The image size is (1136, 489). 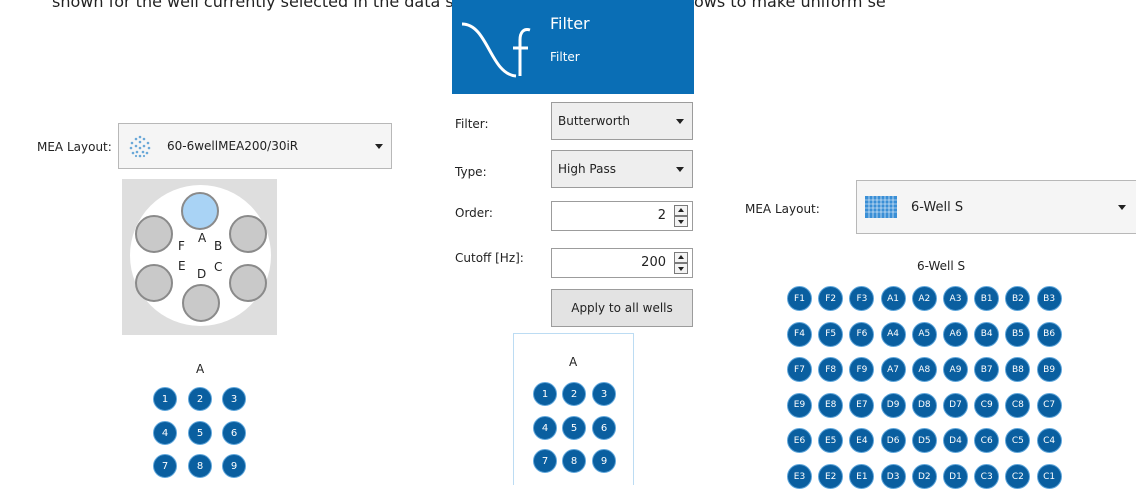 I want to click on electrode-button: D9, so click(x=893, y=405).